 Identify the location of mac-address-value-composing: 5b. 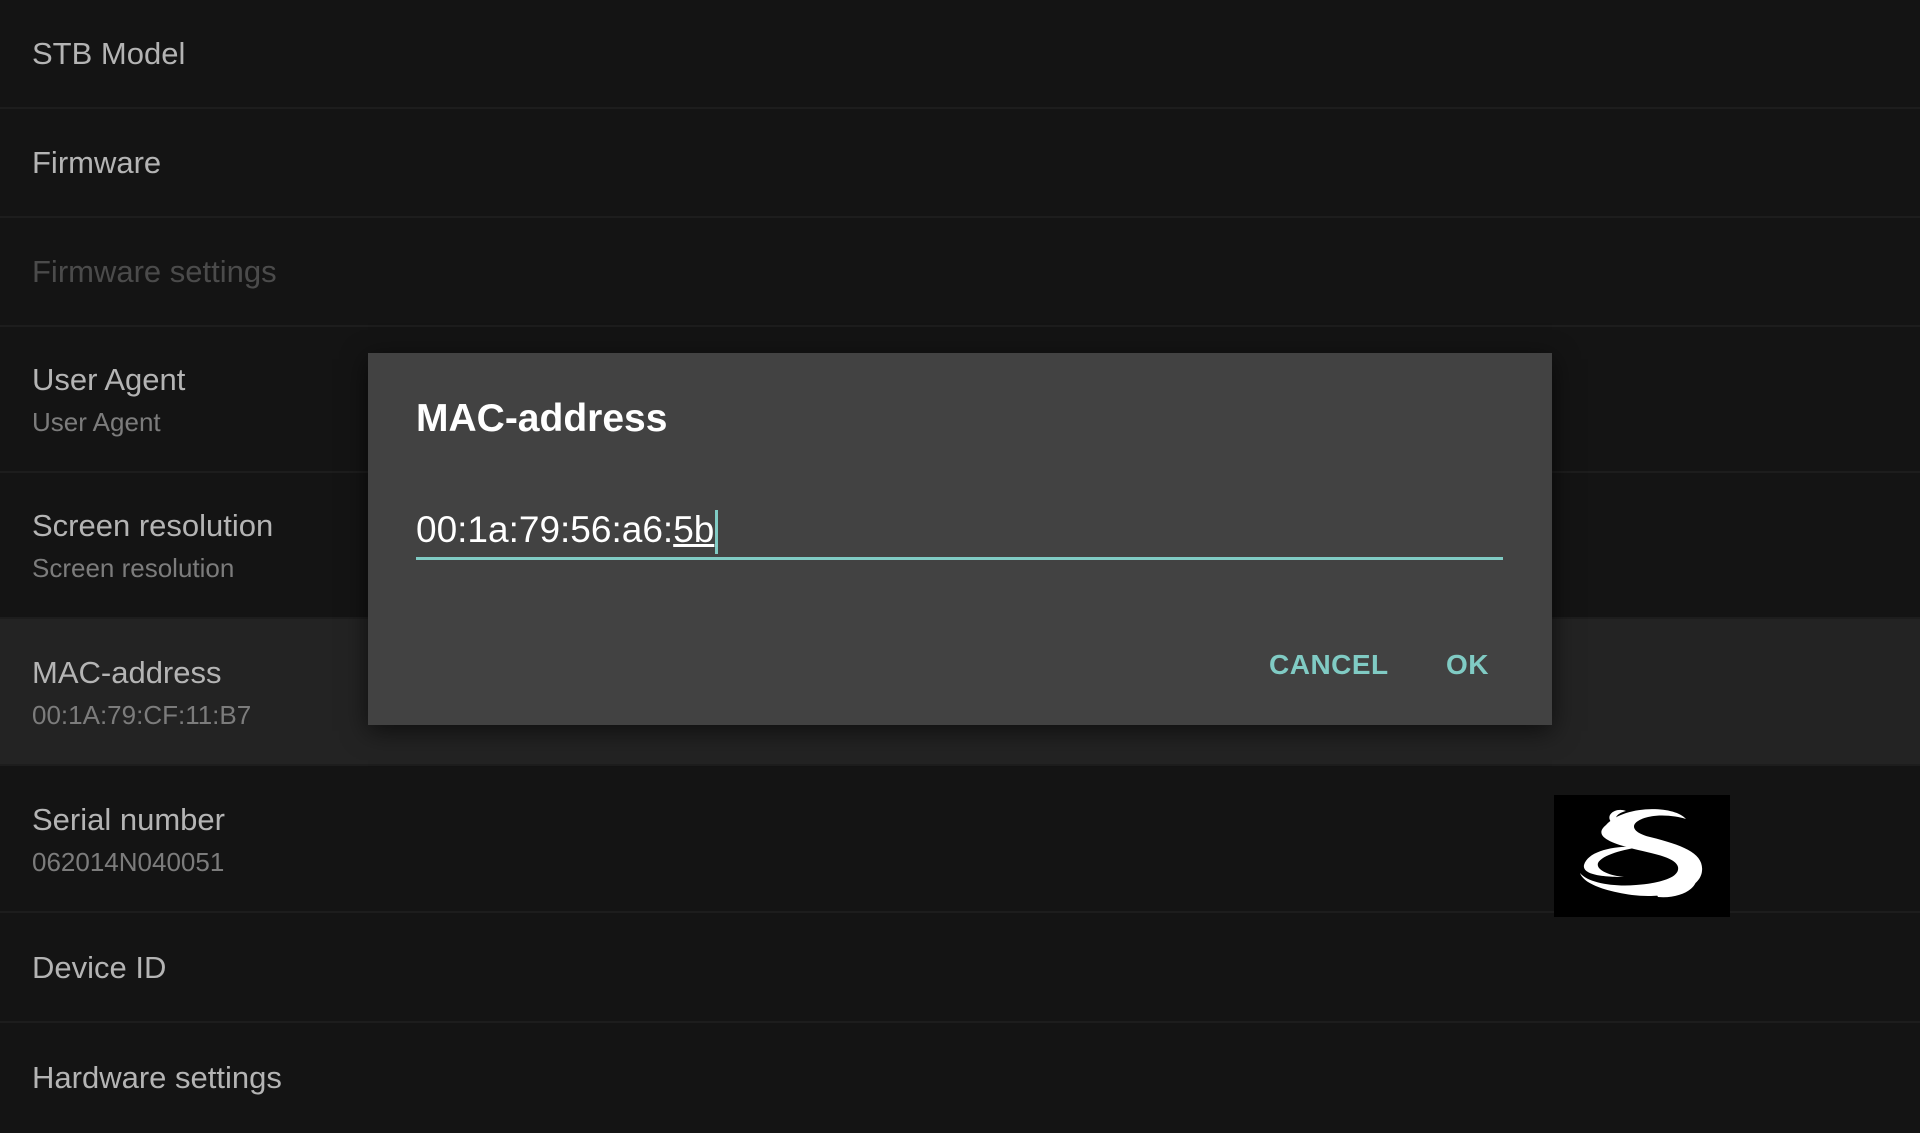
(694, 529).